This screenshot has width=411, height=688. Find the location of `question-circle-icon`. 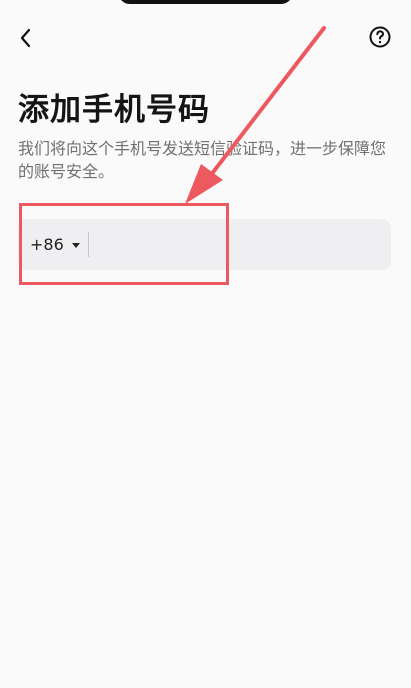

question-circle-icon is located at coordinates (380, 37).